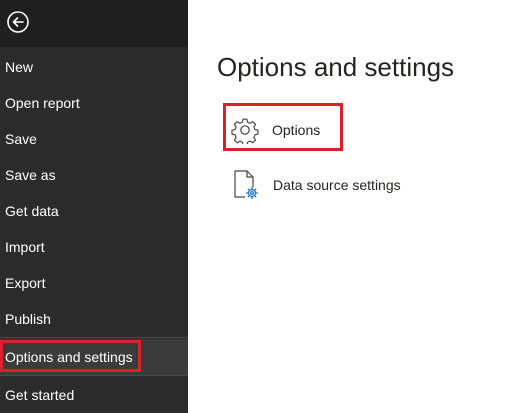 The height and width of the screenshot is (413, 516). Describe the element at coordinates (94, 319) in the screenshot. I see `sidebar-item-publish: Publish` at that location.